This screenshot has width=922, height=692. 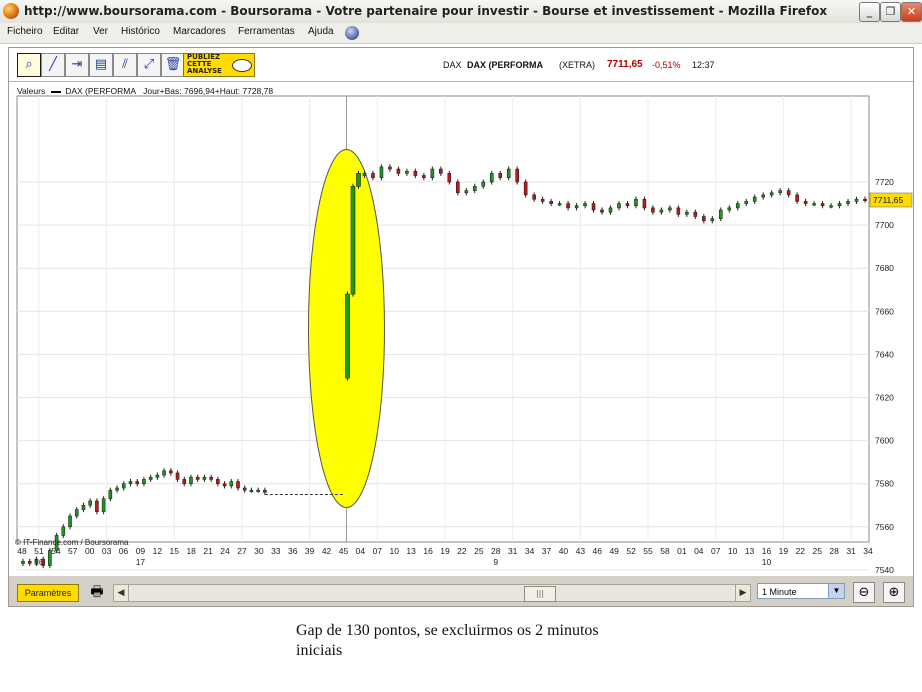 What do you see at coordinates (53, 65) in the screenshot?
I see `trendline-tool-icon: ╱` at bounding box center [53, 65].